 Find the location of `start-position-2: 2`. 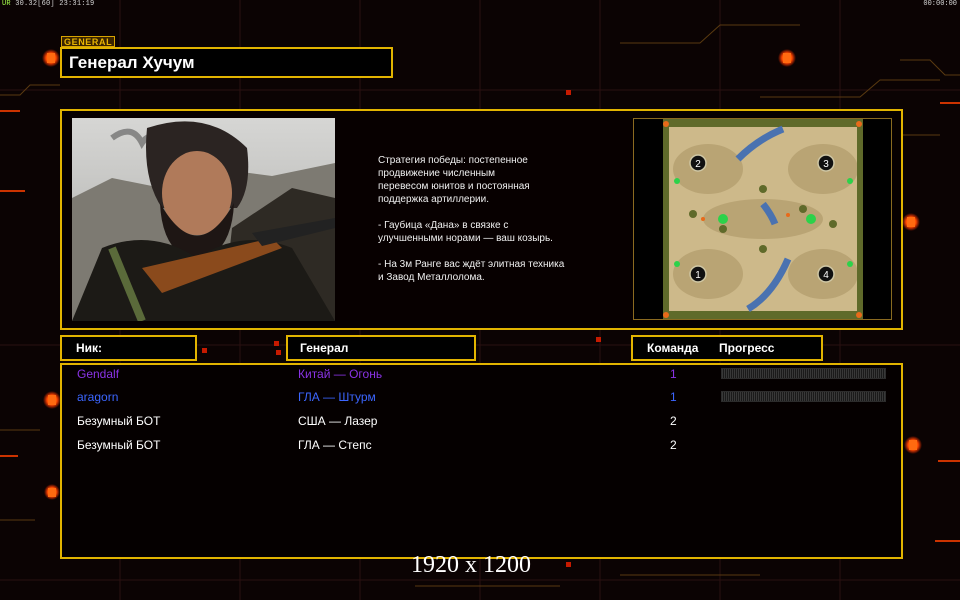

start-position-2: 2 is located at coordinates (698, 163).